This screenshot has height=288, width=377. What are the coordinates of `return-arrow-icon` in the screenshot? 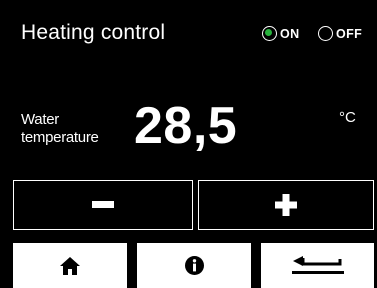 It's located at (317, 264).